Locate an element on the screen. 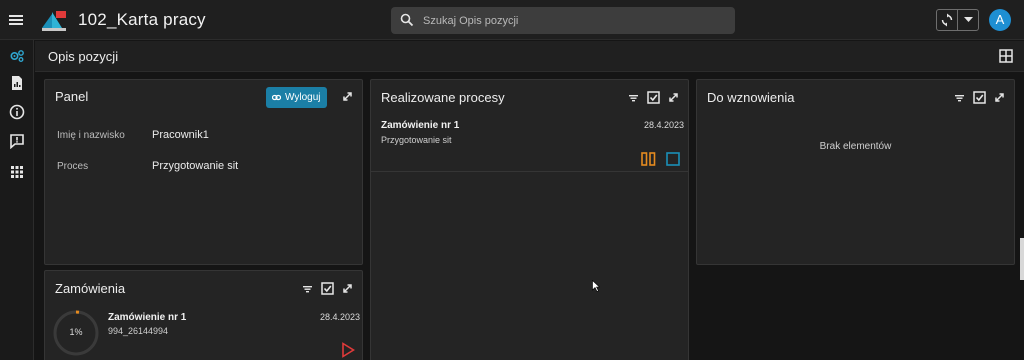 Image resolution: width=1024 pixels, height=360 pixels. panel-title: Do wznowienia is located at coordinates (751, 97).